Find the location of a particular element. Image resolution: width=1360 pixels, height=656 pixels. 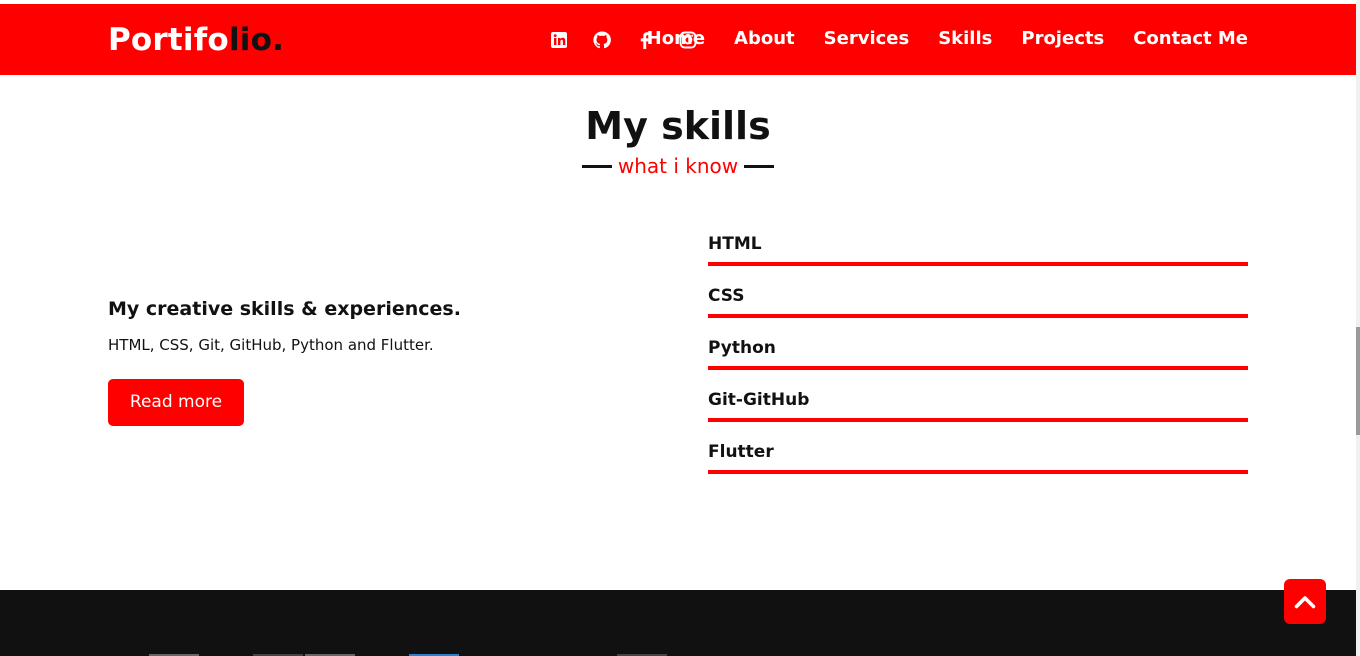

scroll-to-top-button is located at coordinates (1305, 601).